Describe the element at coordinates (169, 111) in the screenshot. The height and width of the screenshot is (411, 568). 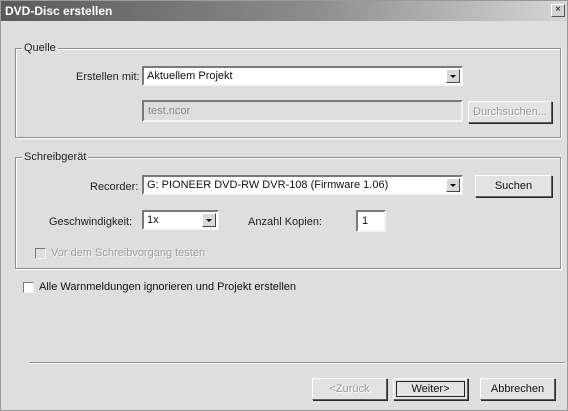
I see `file-path-value: test.ncor` at that location.